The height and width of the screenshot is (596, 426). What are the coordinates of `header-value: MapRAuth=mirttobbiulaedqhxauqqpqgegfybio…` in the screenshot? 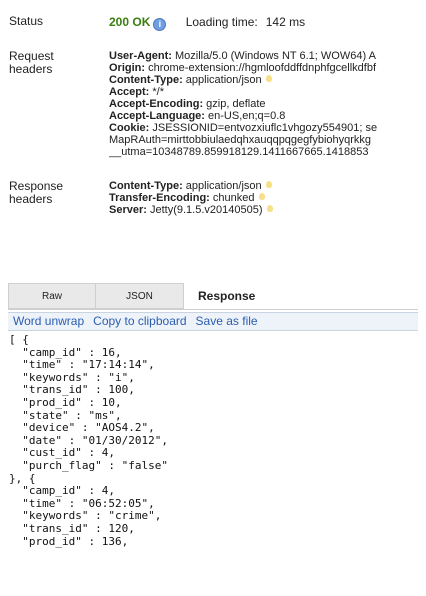 It's located at (240, 140).